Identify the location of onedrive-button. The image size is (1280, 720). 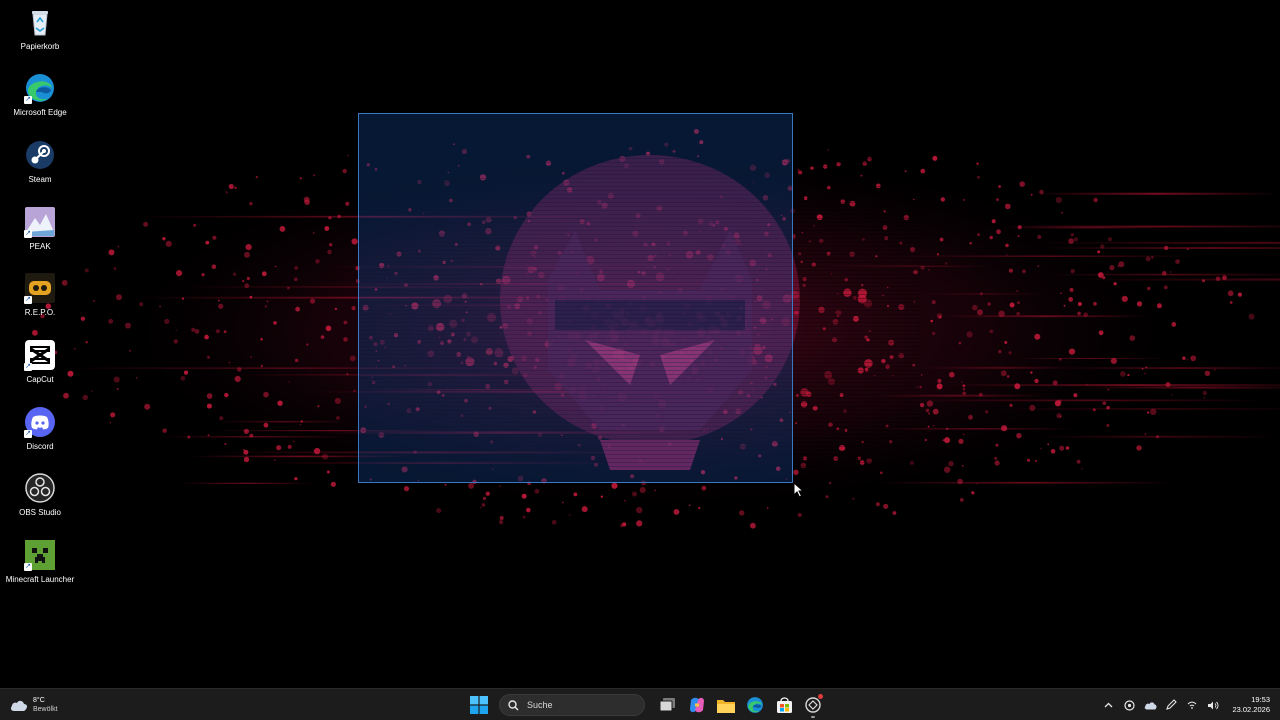
(1150, 705).